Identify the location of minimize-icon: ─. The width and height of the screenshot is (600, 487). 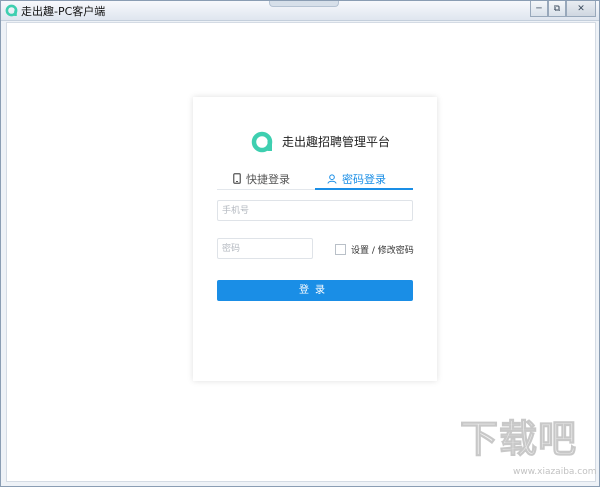
(539, 8).